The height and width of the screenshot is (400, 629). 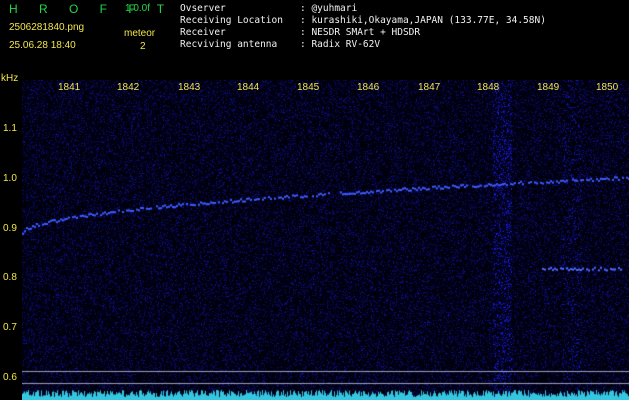 What do you see at coordinates (189, 87) in the screenshot?
I see `x-tick-1843: 1843` at bounding box center [189, 87].